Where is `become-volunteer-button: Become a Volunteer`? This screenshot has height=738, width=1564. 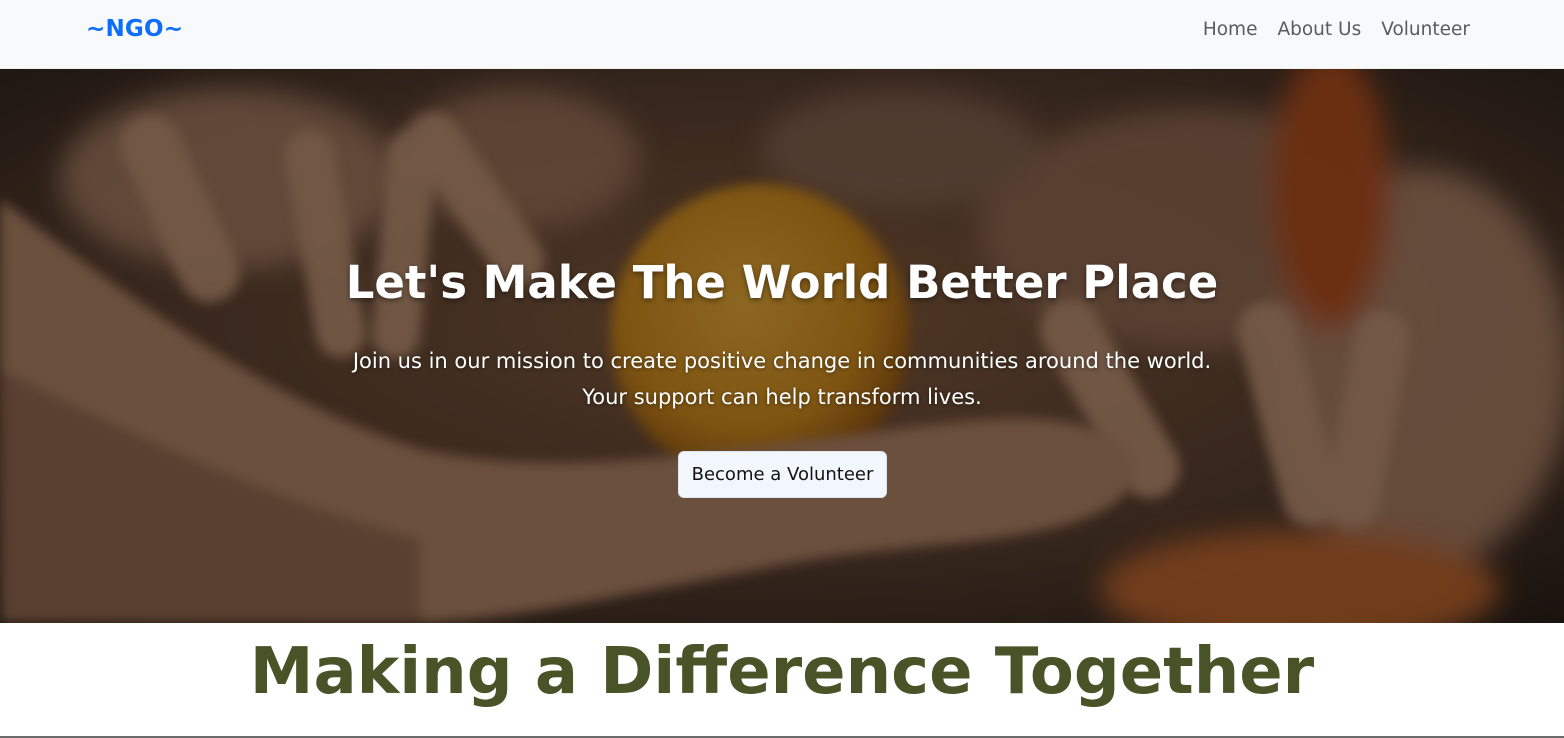
become-volunteer-button: Become a Volunteer is located at coordinates (782, 474).